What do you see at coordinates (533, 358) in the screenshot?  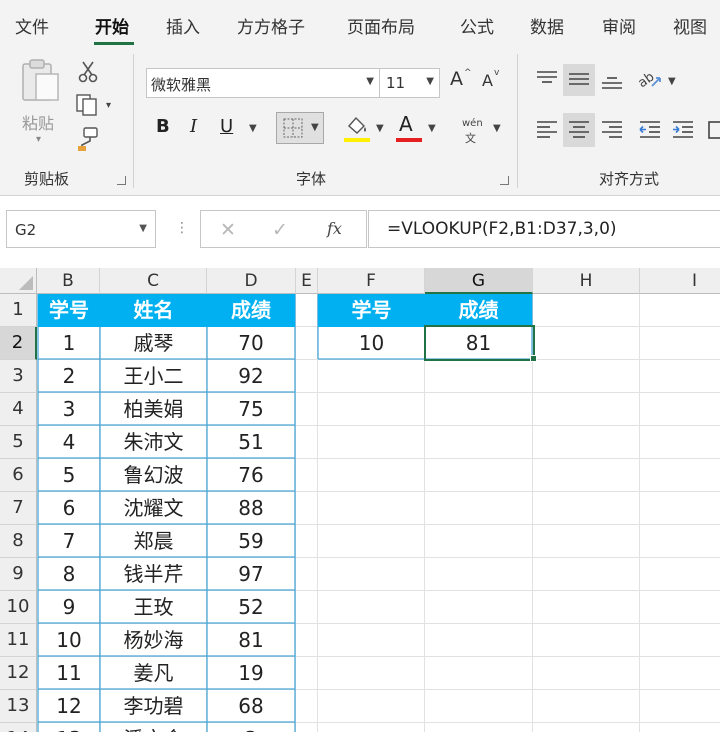 I see `fill-handle` at bounding box center [533, 358].